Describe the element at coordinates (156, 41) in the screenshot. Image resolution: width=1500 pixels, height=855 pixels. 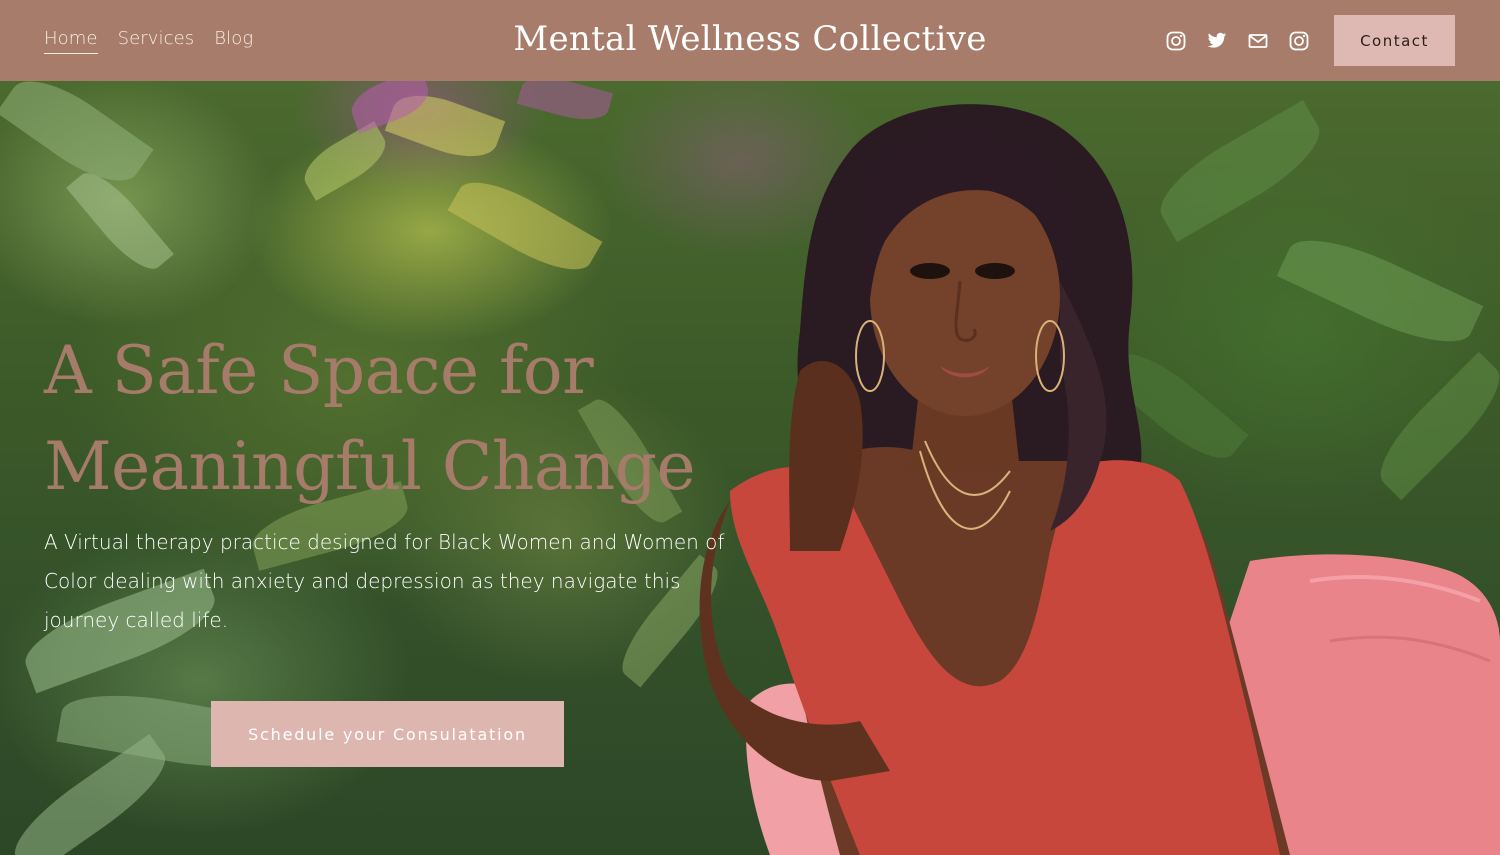
I see `nav-services-link: Services` at that location.